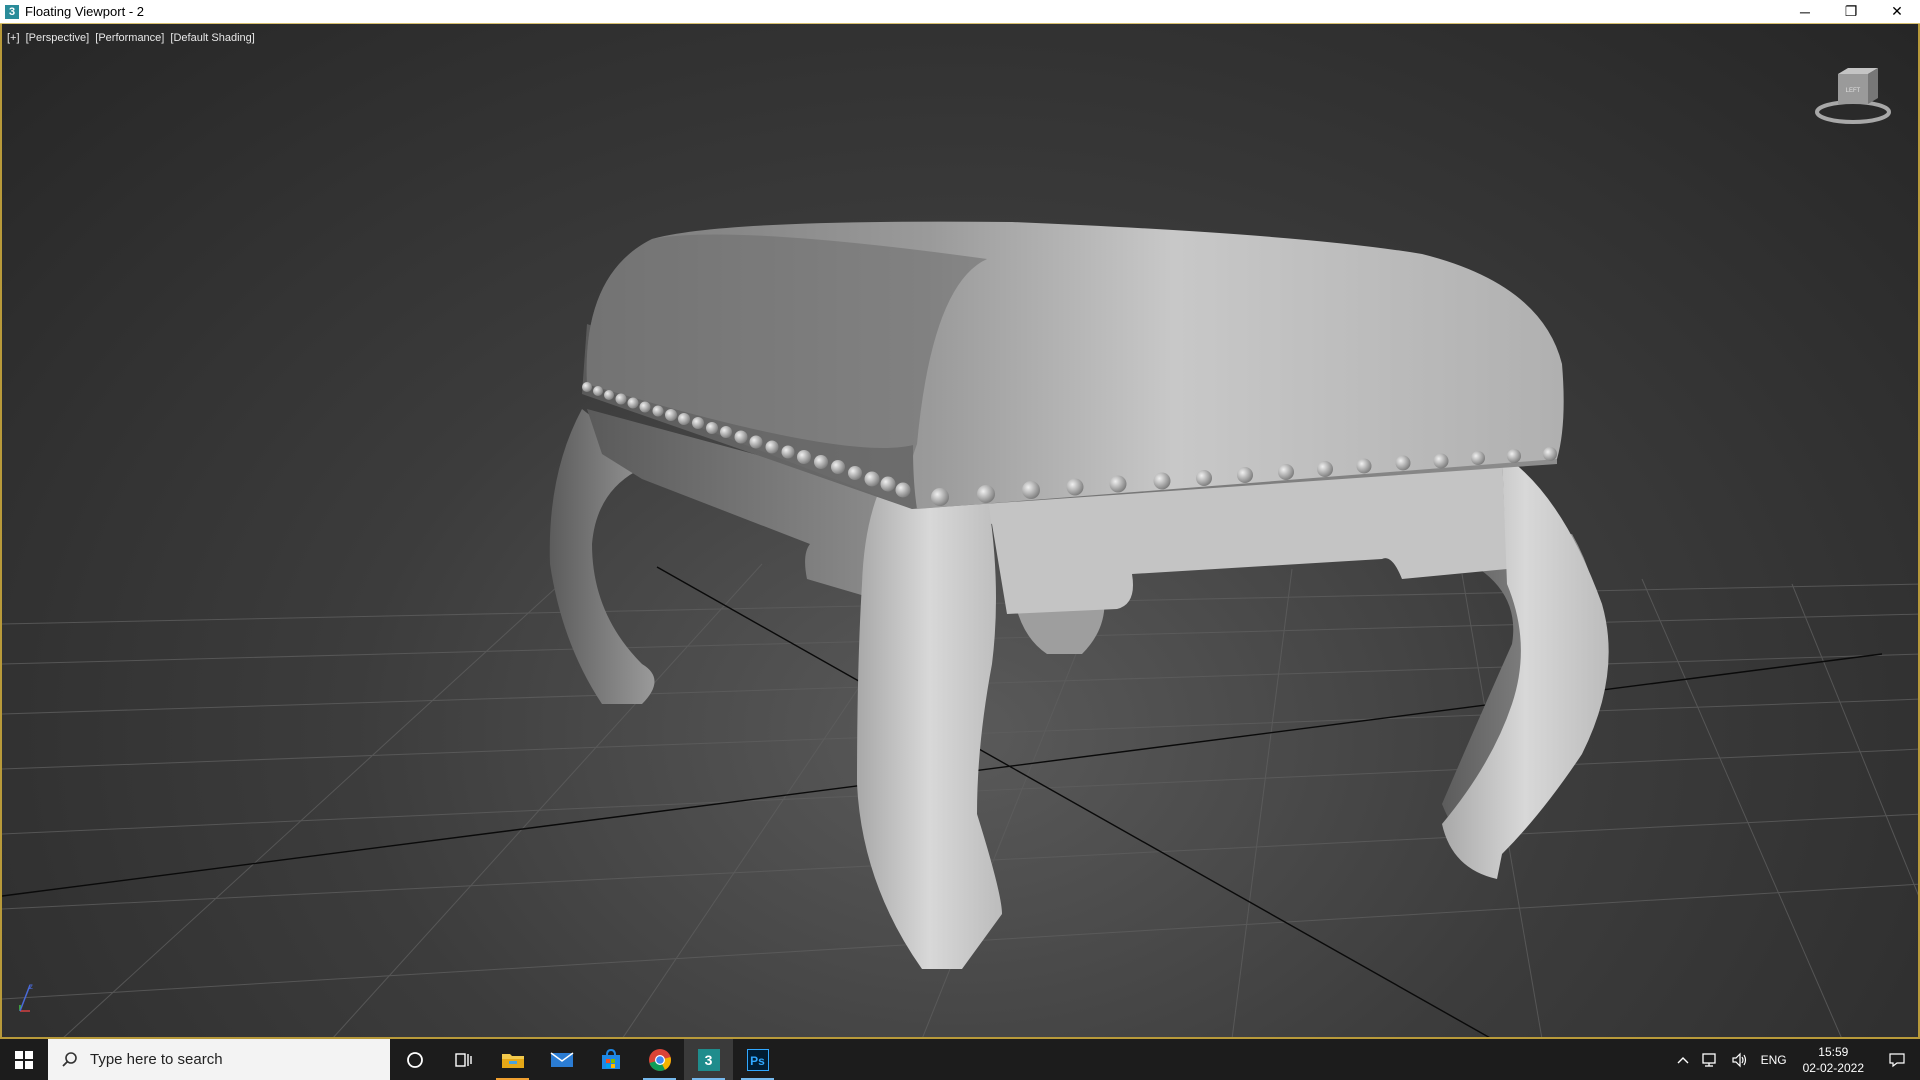 Image resolution: width=1920 pixels, height=1080 pixels. Describe the element at coordinates (1833, 1067) in the screenshot. I see `clock-date: 02-02-2022` at that location.